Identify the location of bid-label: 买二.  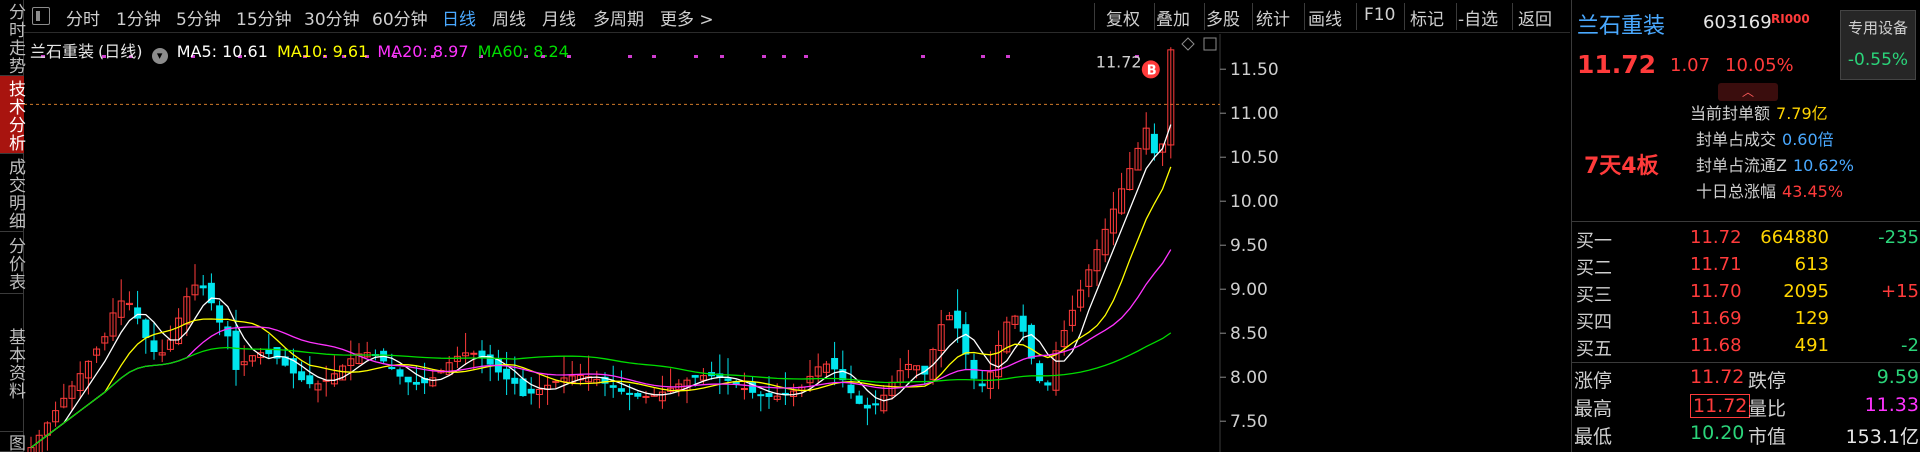
(1594, 268).